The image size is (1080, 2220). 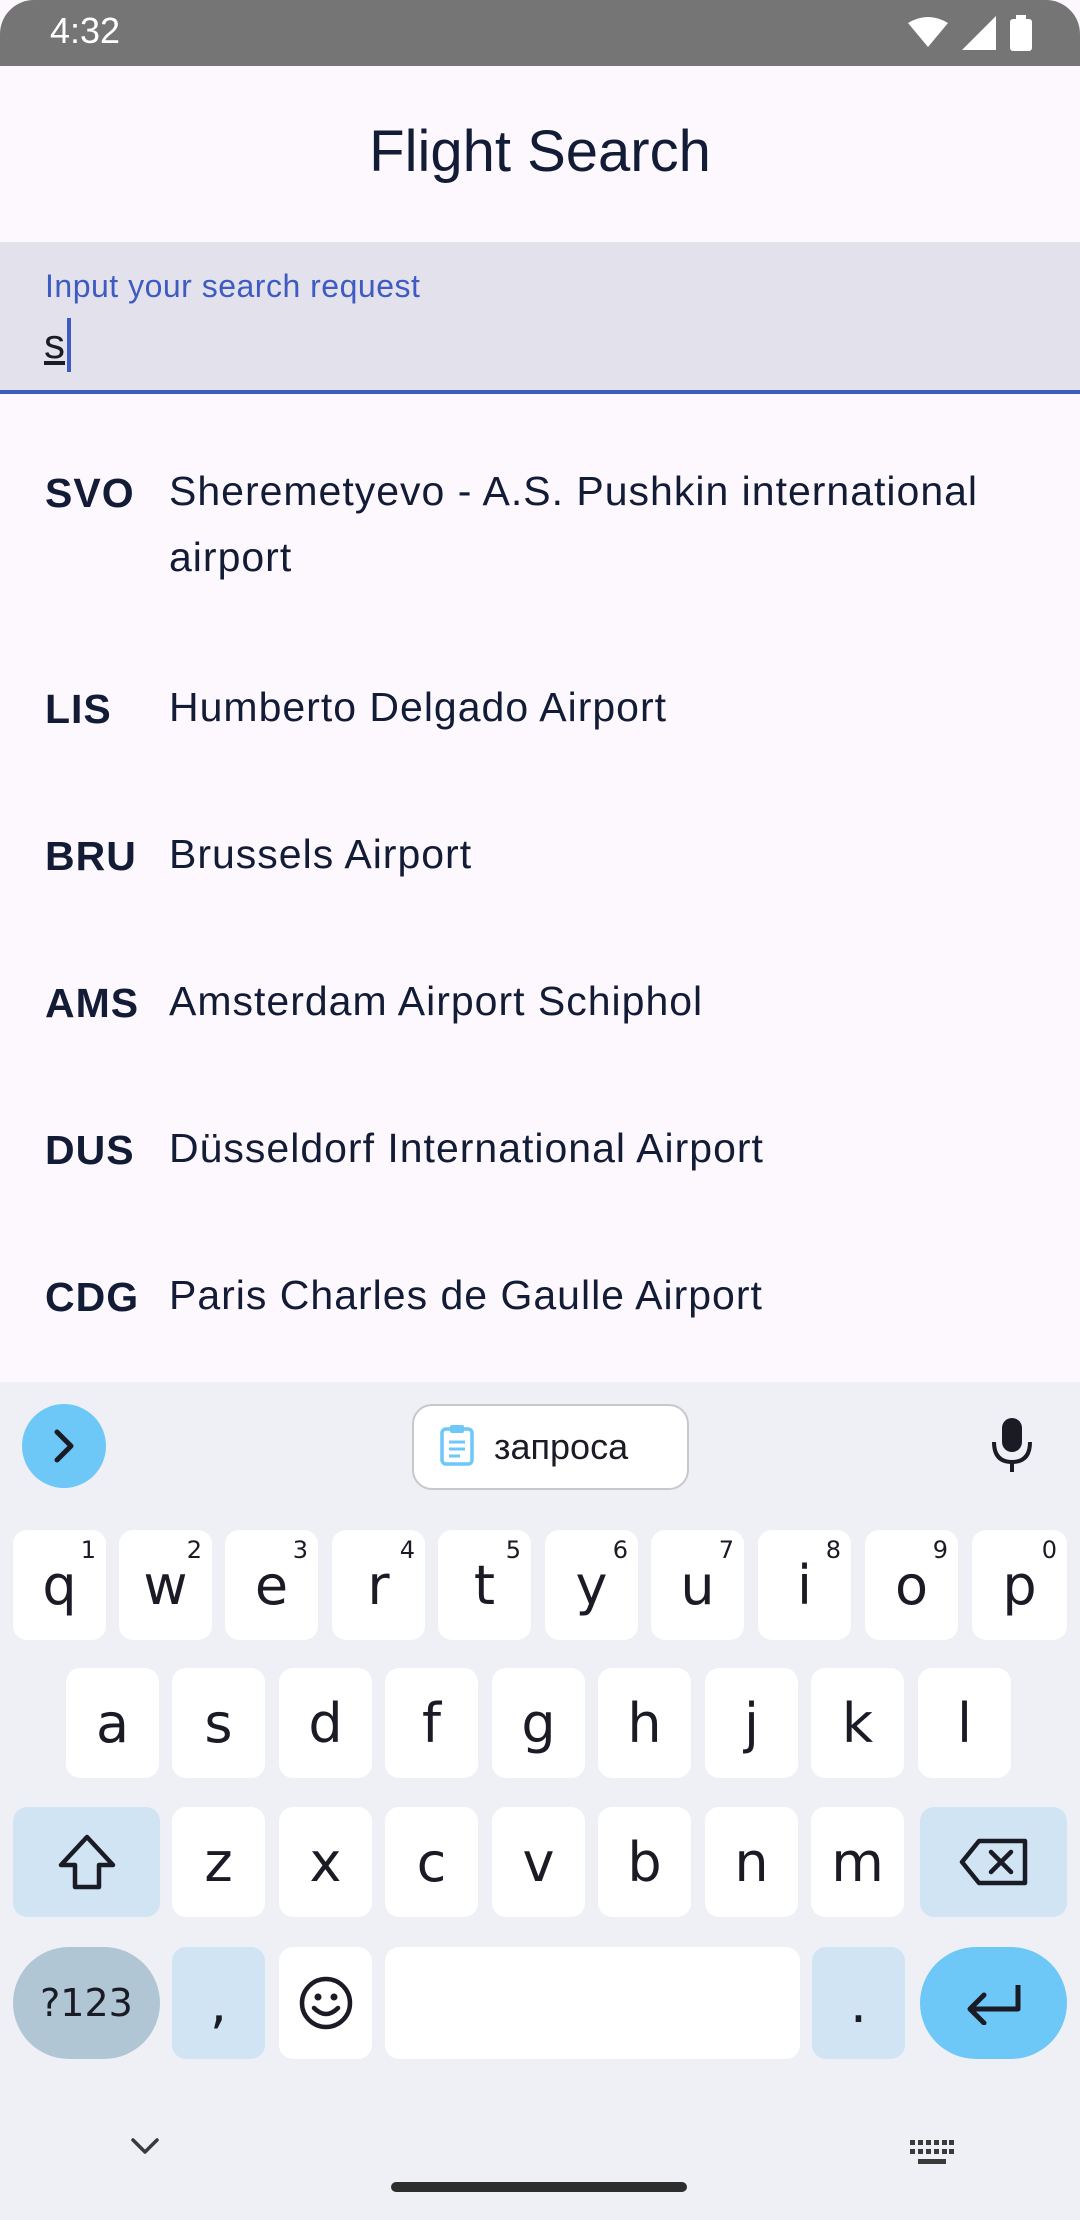 I want to click on symbols-key: ?123, so click(x=86, y=2003).